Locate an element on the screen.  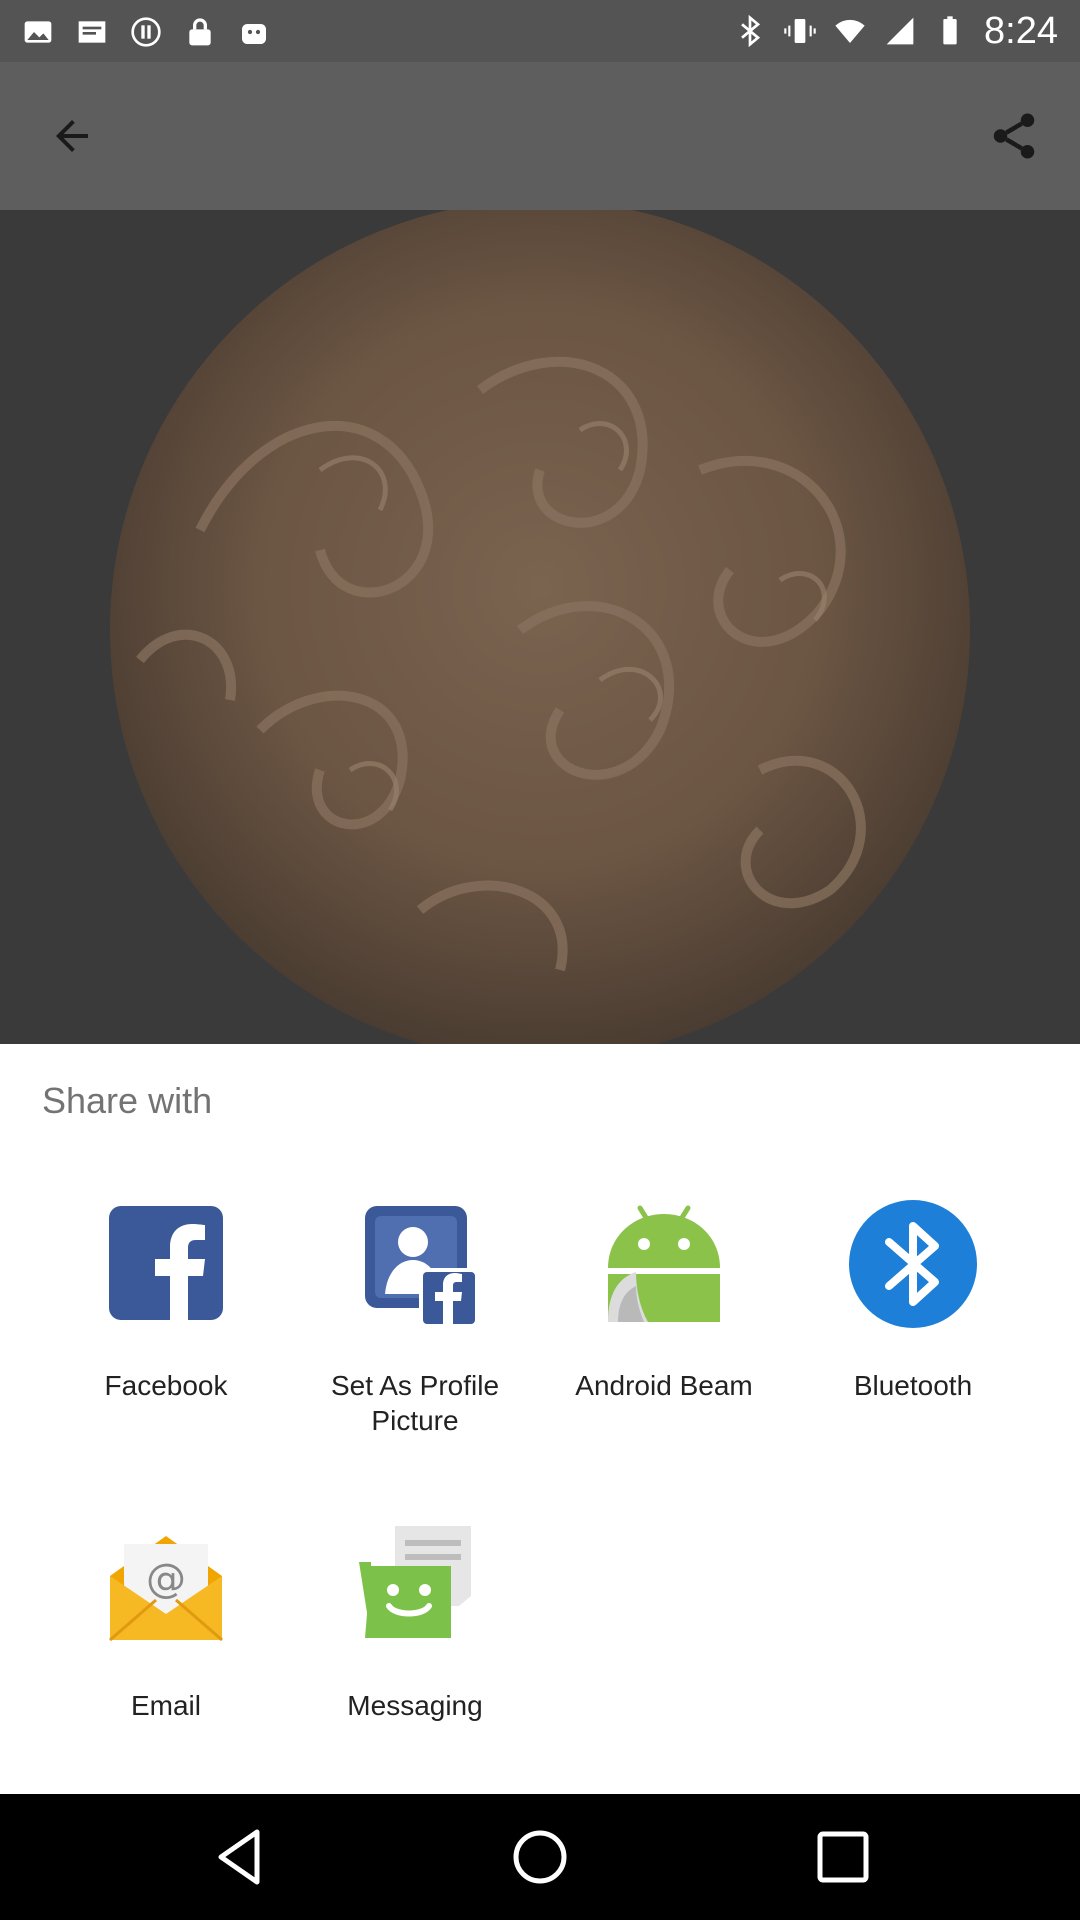
share-option-facebook: Facebook is located at coordinates (166, 1298).